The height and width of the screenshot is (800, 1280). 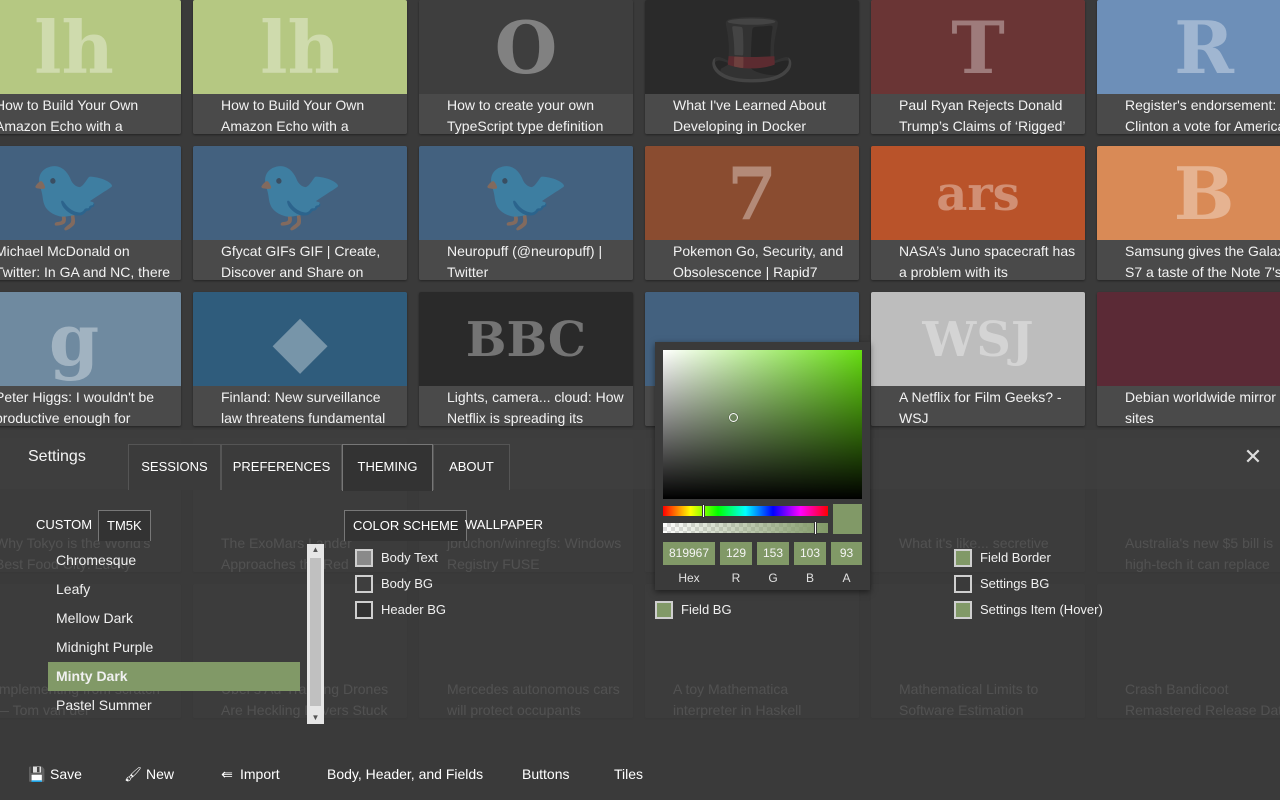 What do you see at coordinates (1015, 583) in the screenshot?
I see `swatch-label: Settings BG` at bounding box center [1015, 583].